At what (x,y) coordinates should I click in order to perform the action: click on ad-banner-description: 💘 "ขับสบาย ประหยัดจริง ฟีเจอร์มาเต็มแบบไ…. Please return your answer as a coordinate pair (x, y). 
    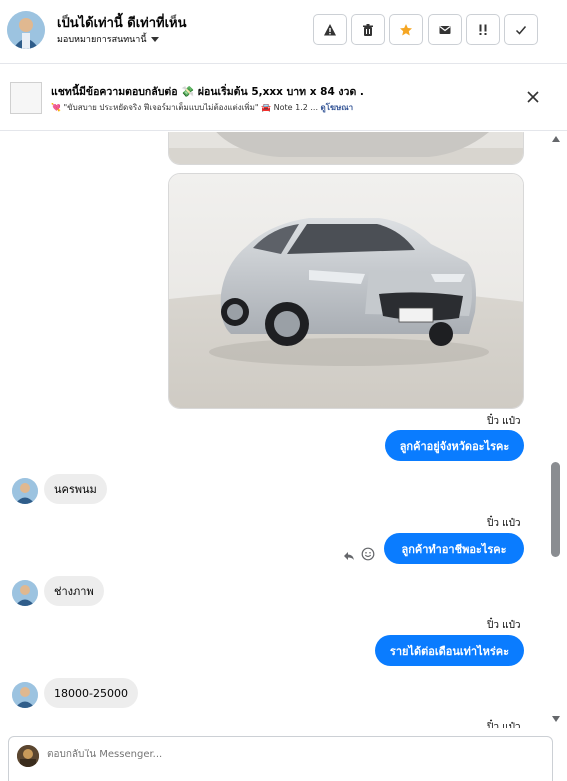
    Looking at the image, I should click on (184, 107).